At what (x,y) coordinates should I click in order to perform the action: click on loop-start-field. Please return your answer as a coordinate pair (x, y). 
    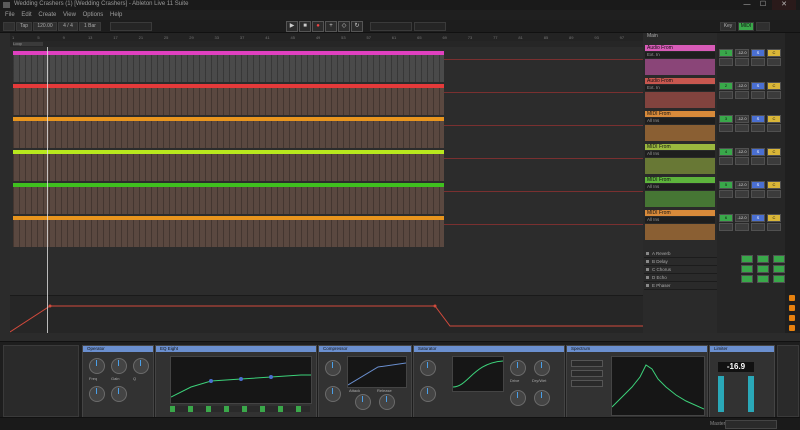
    Looking at the image, I should click on (391, 26).